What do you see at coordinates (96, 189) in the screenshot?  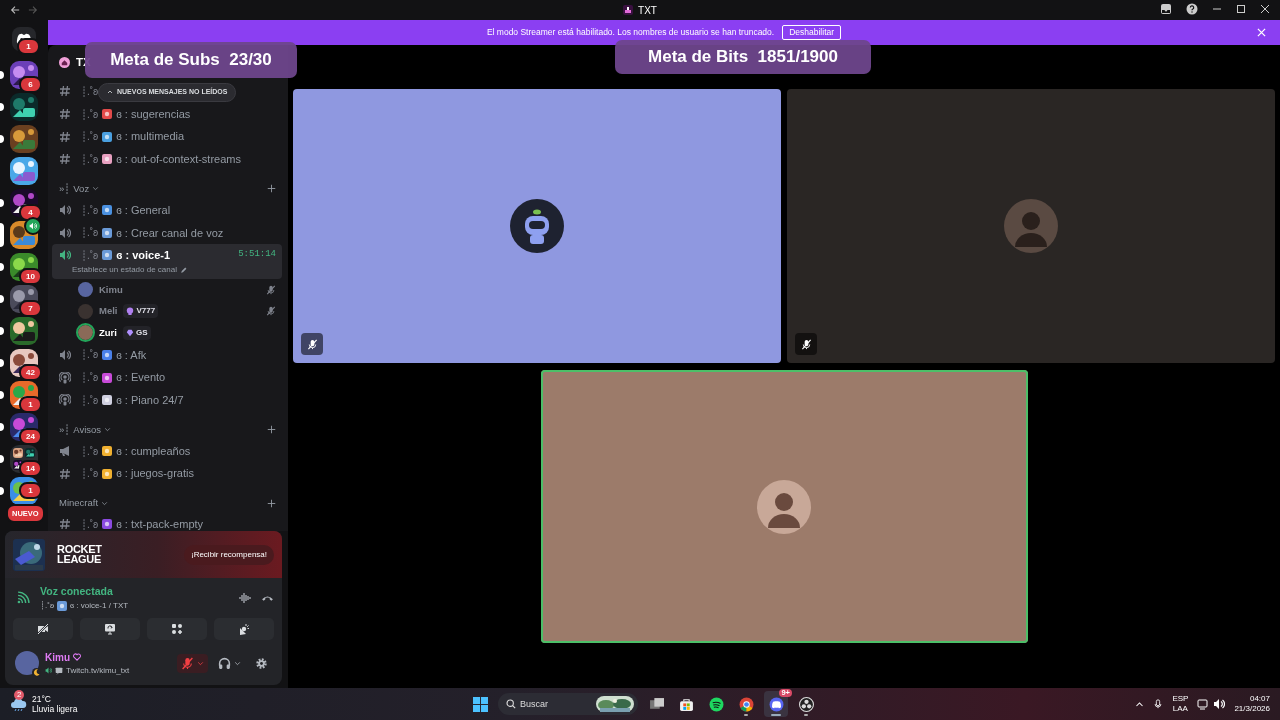 I see `chevron-icon` at bounding box center [96, 189].